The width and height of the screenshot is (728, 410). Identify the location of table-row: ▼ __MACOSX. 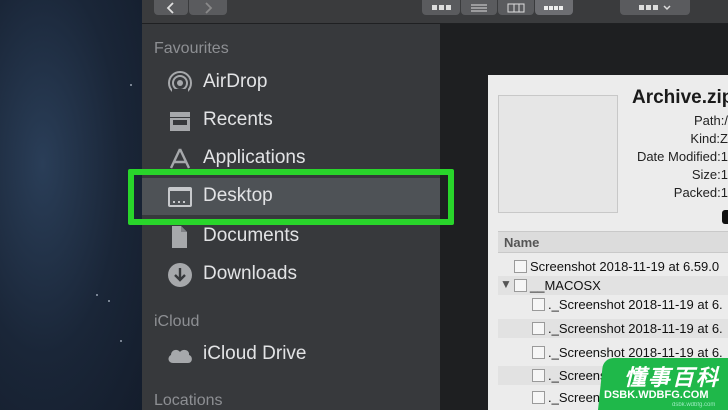
(613, 285).